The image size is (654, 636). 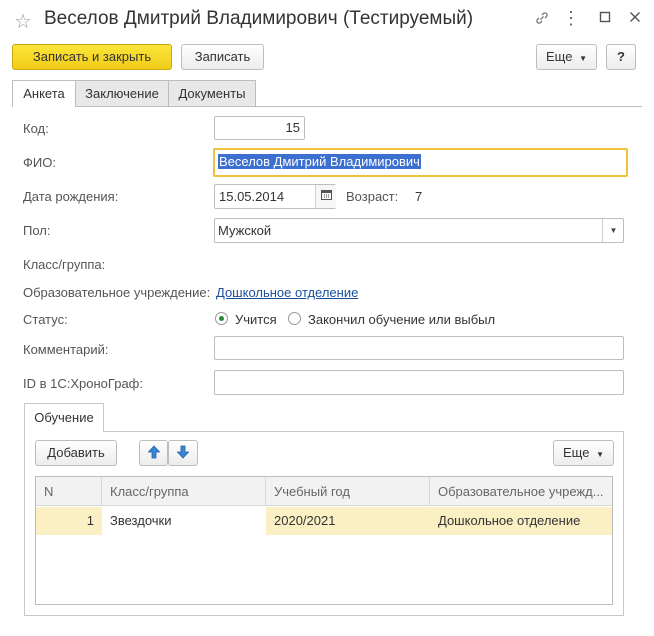 I want to click on birth-date-label: Дата рождения:, so click(x=71, y=196).